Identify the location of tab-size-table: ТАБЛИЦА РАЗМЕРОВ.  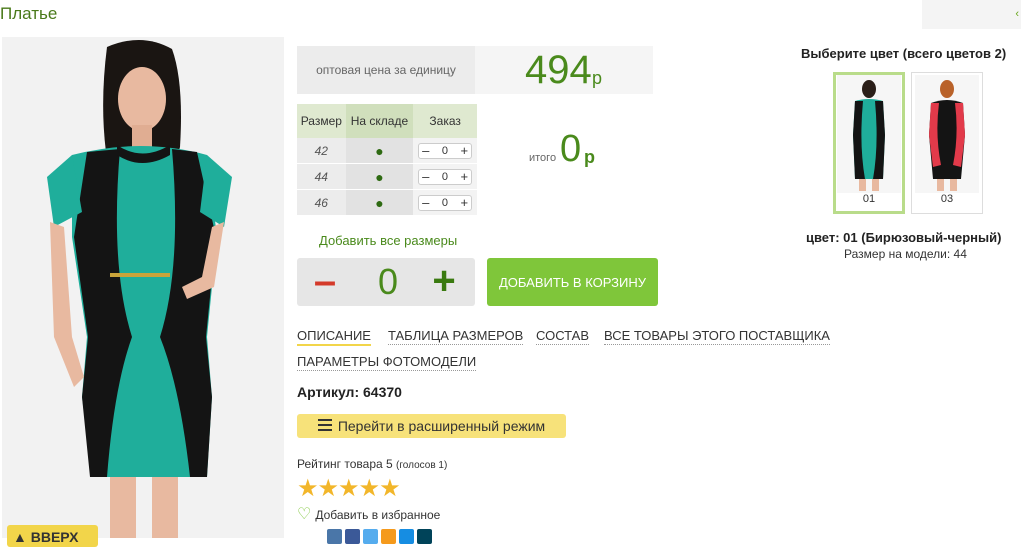
(456, 336).